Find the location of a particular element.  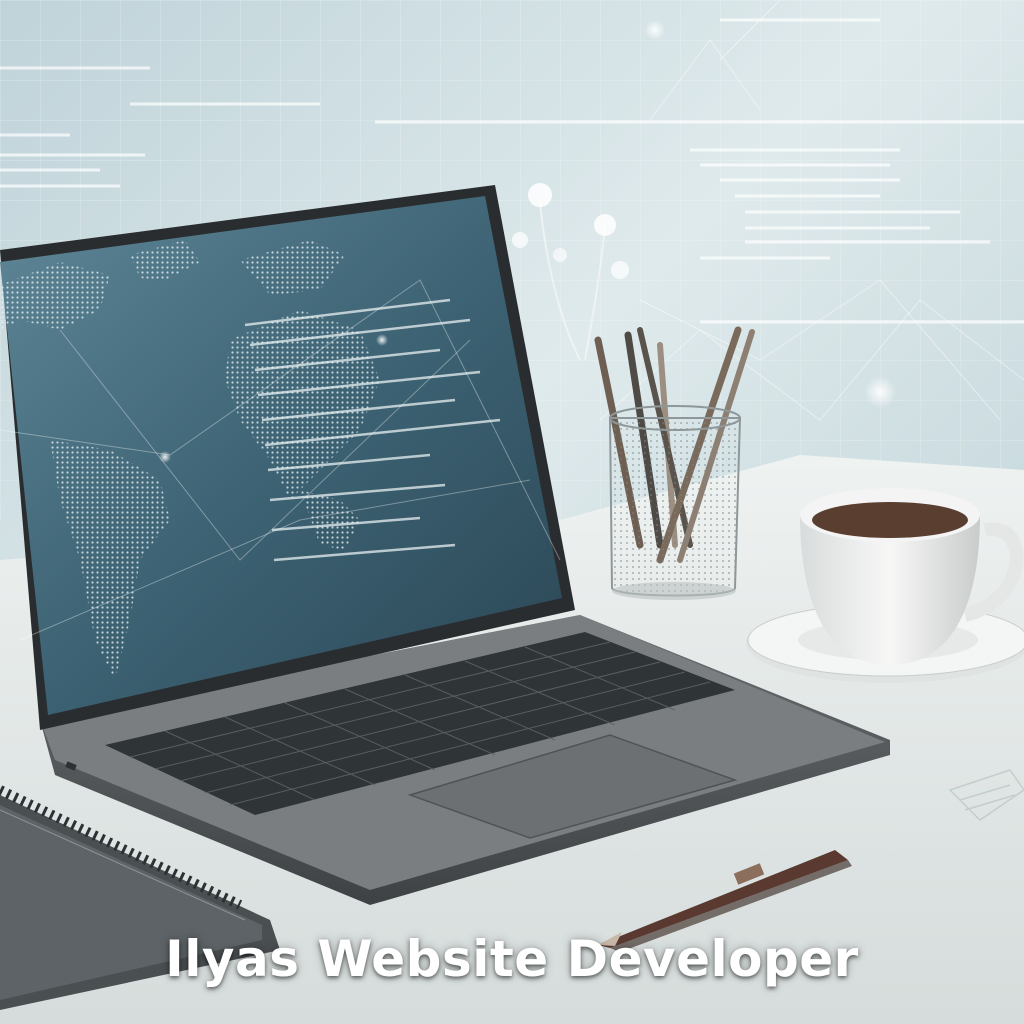

coffee is located at coordinates (890, 520).